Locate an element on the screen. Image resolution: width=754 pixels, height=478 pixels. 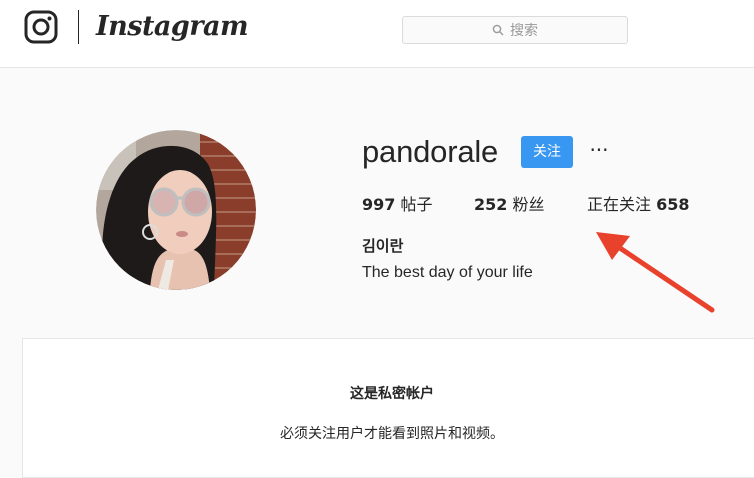
posts-count: 997 is located at coordinates (379, 204).